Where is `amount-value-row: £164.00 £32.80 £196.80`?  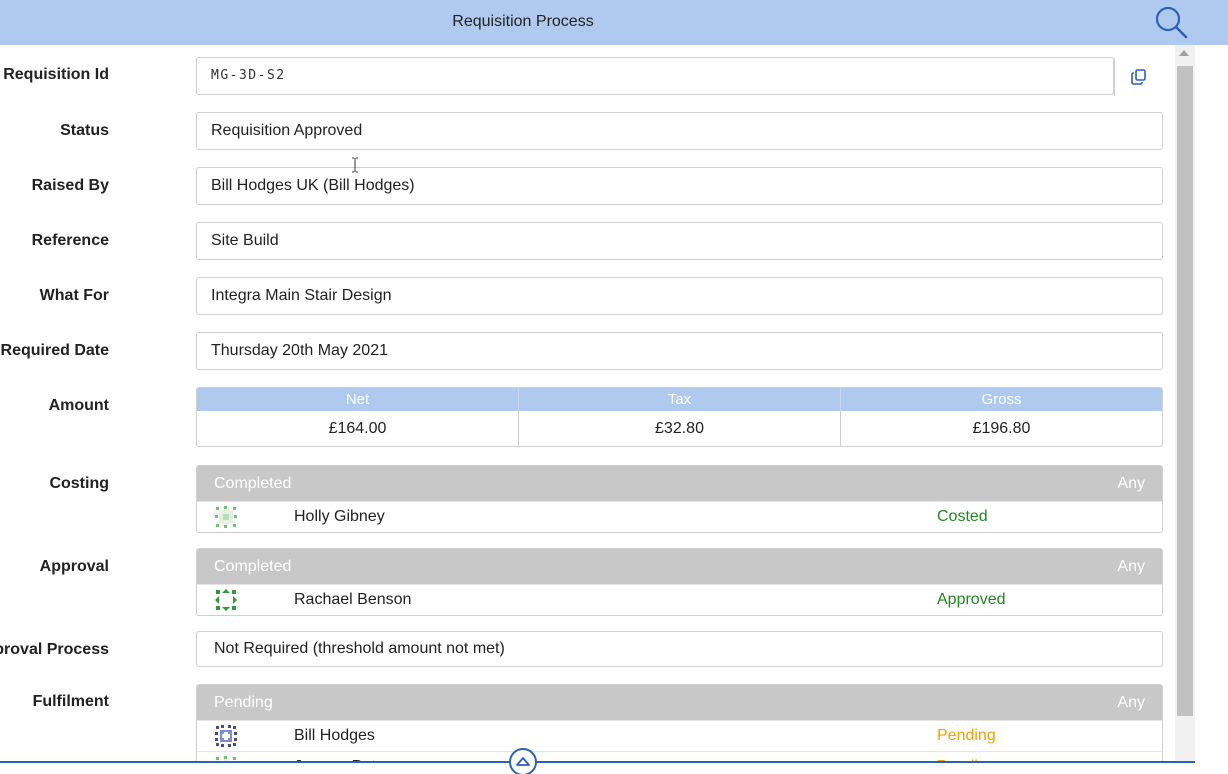
amount-value-row: £164.00 £32.80 £196.80 is located at coordinates (679, 428).